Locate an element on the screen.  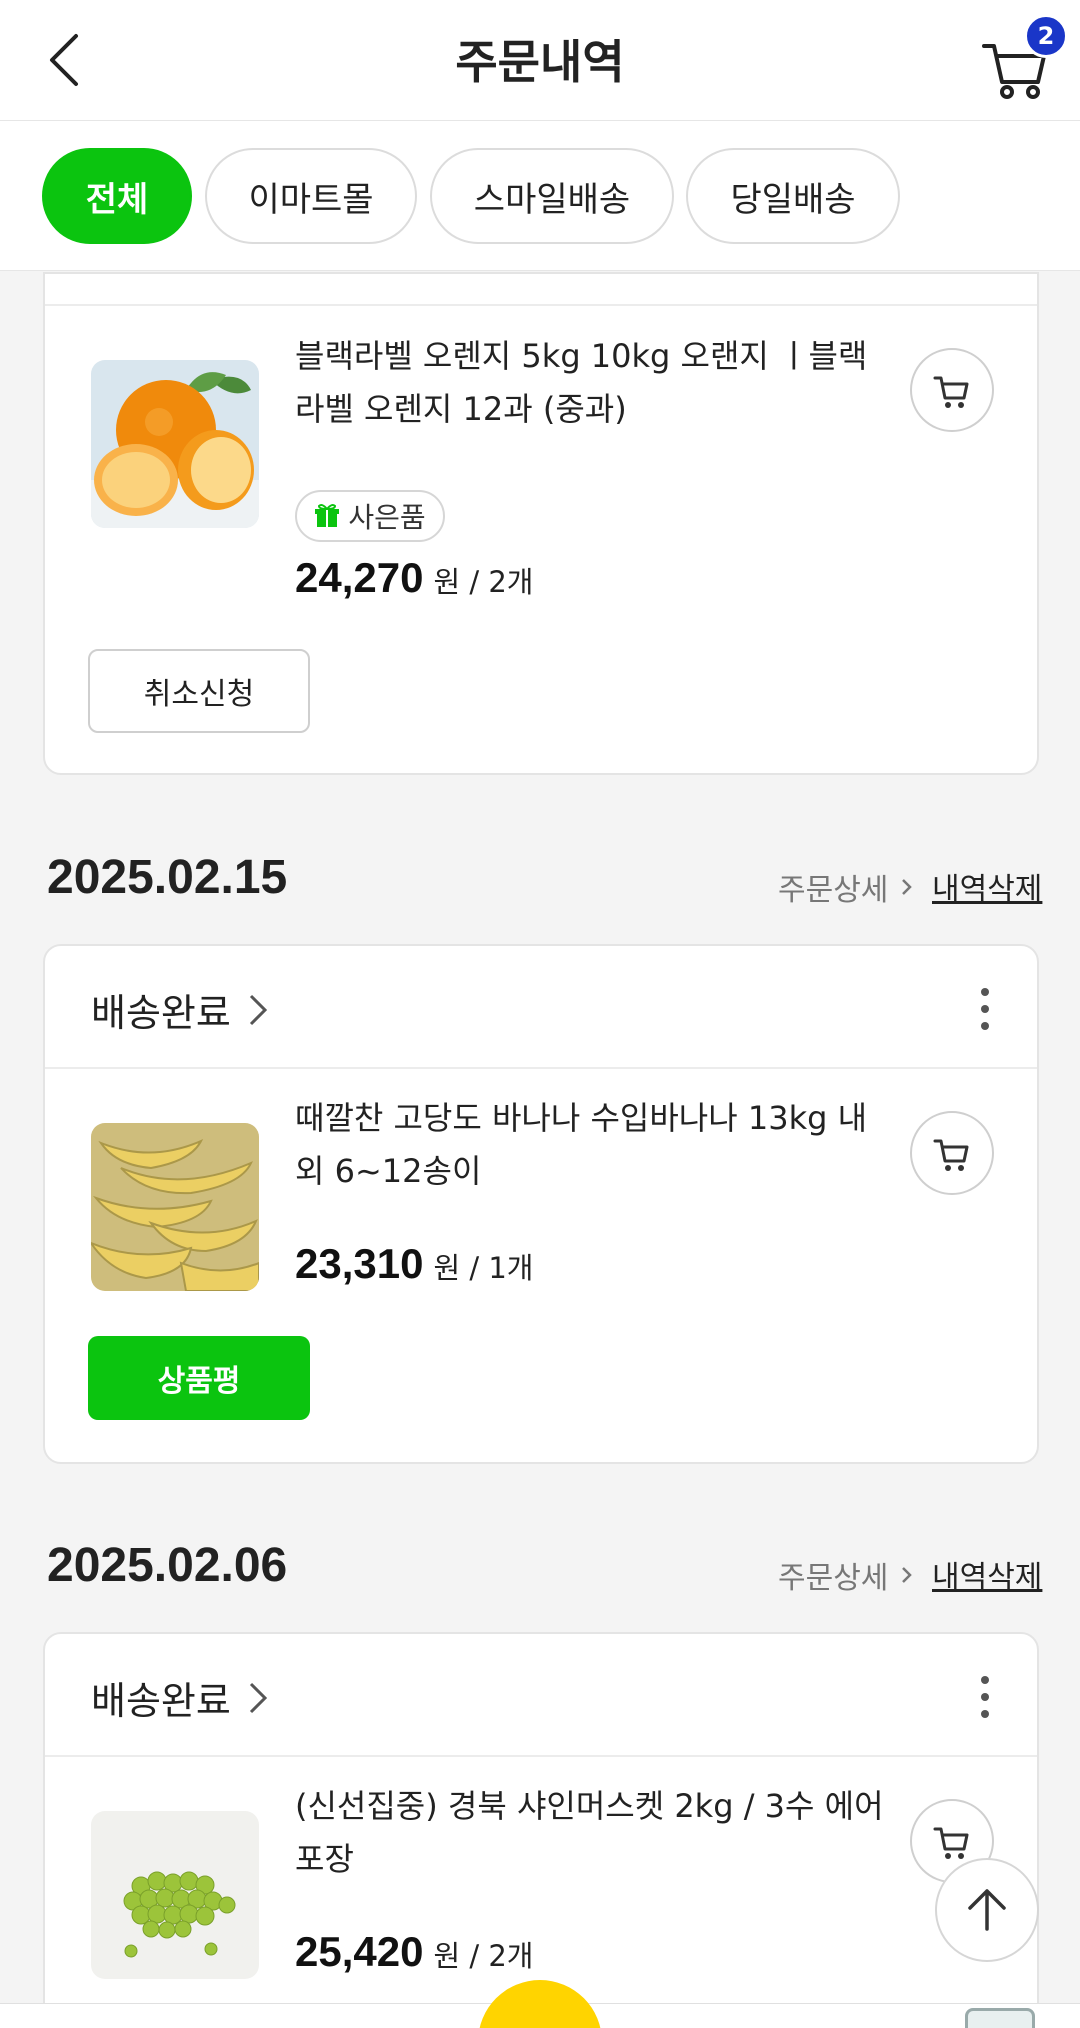
product-name: (신선집중) 경북 샤인머스켓 2kg / 3수 에어포장 is located at coordinates (595, 1833).